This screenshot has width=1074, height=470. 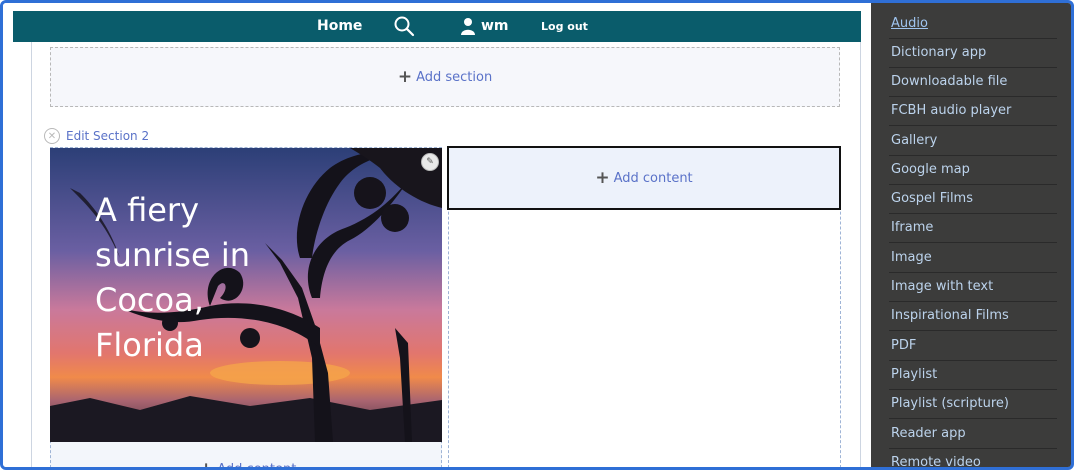 What do you see at coordinates (454, 77) in the screenshot?
I see `add-section-label: Add section` at bounding box center [454, 77].